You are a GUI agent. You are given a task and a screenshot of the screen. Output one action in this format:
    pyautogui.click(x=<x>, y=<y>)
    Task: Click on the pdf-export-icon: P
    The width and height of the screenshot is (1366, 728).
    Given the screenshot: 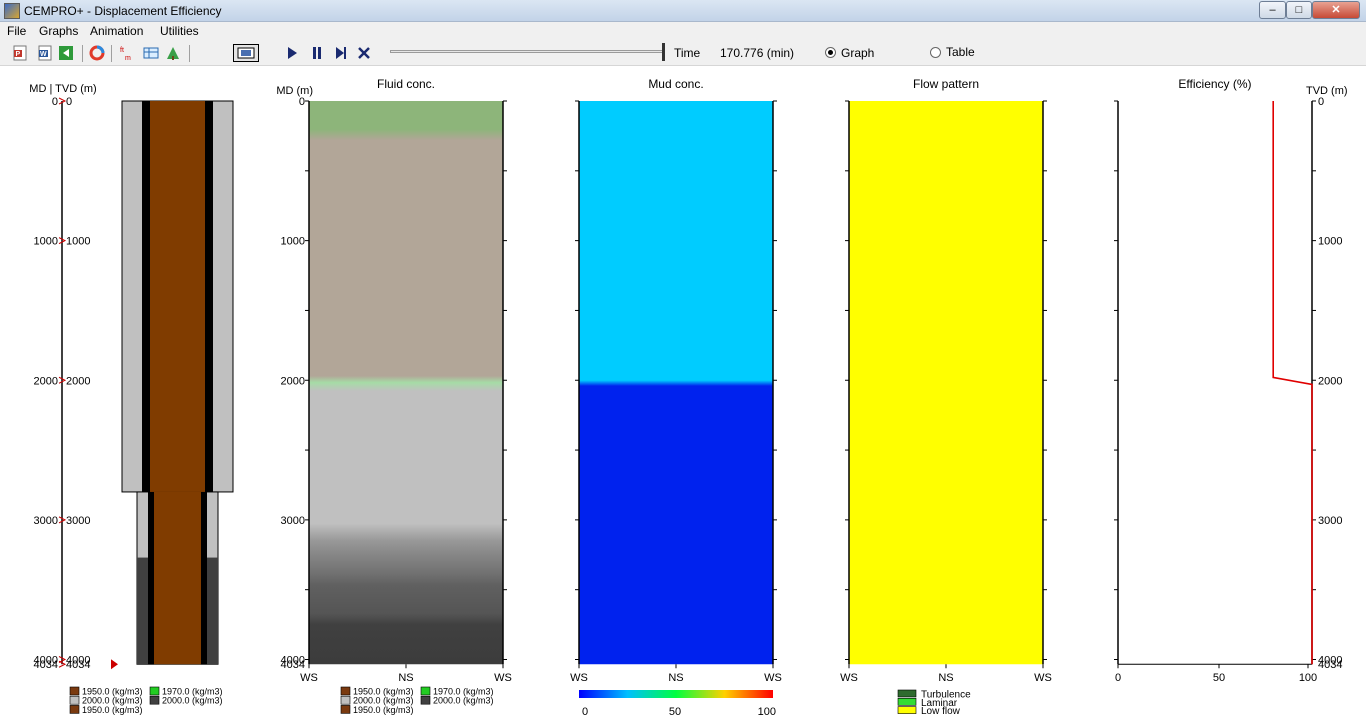 What is the action you would take?
    pyautogui.click(x=20, y=53)
    